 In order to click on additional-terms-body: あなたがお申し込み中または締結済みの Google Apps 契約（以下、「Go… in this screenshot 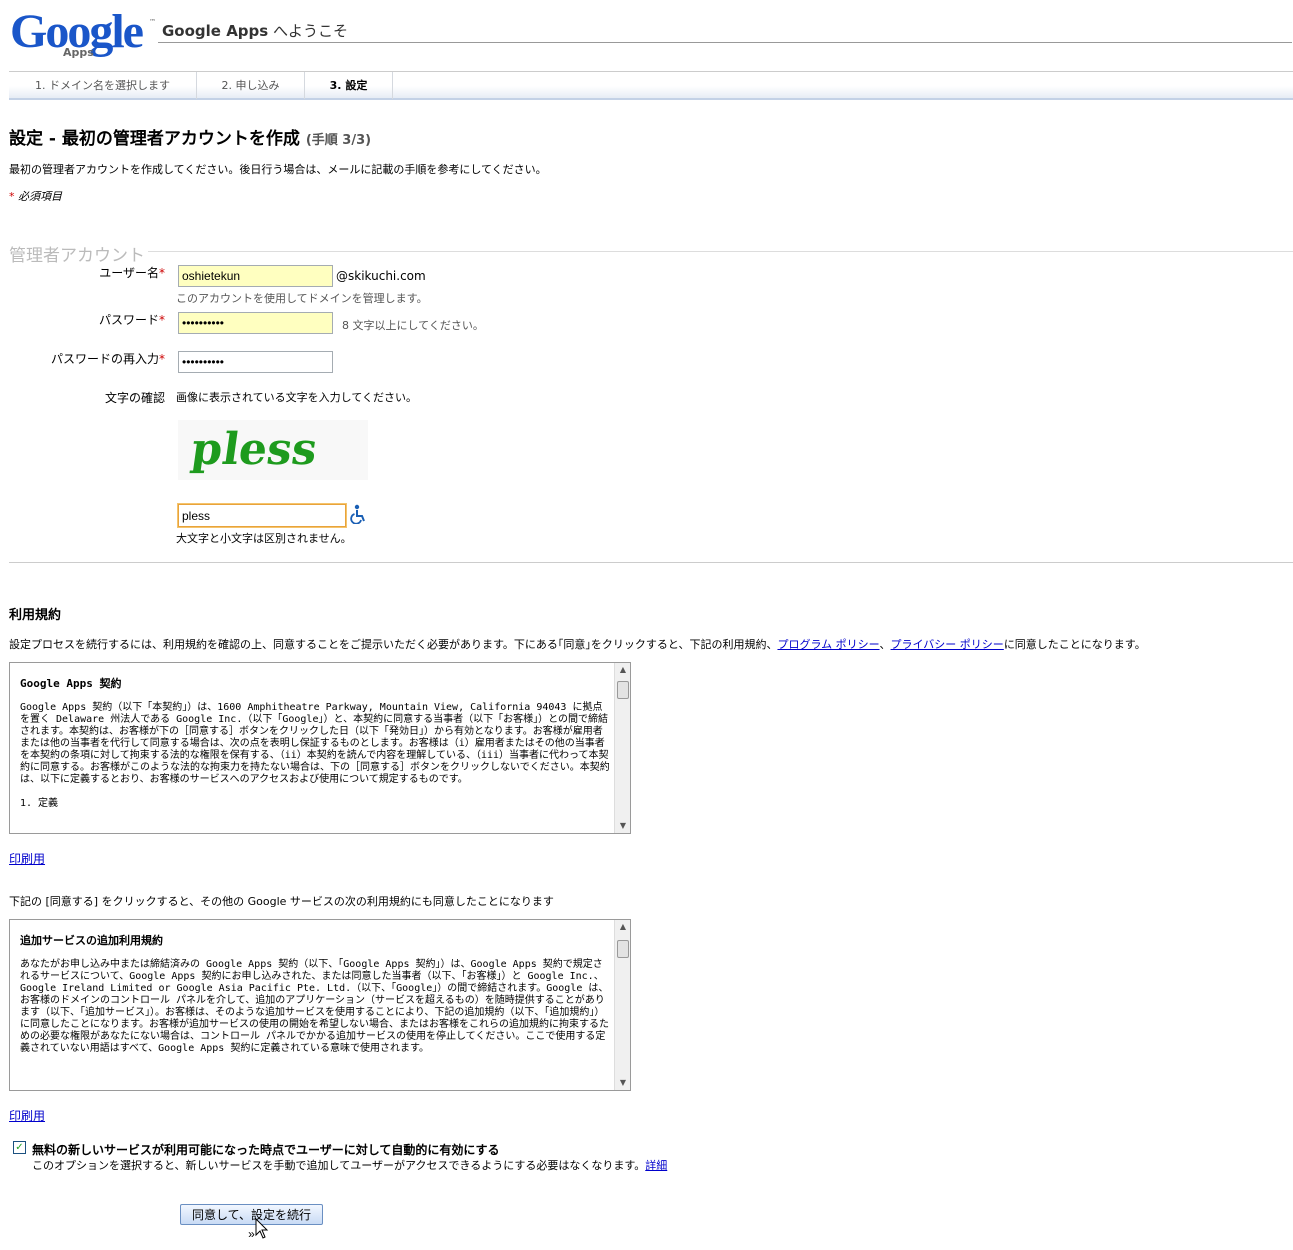, I will do `click(314, 1006)`.